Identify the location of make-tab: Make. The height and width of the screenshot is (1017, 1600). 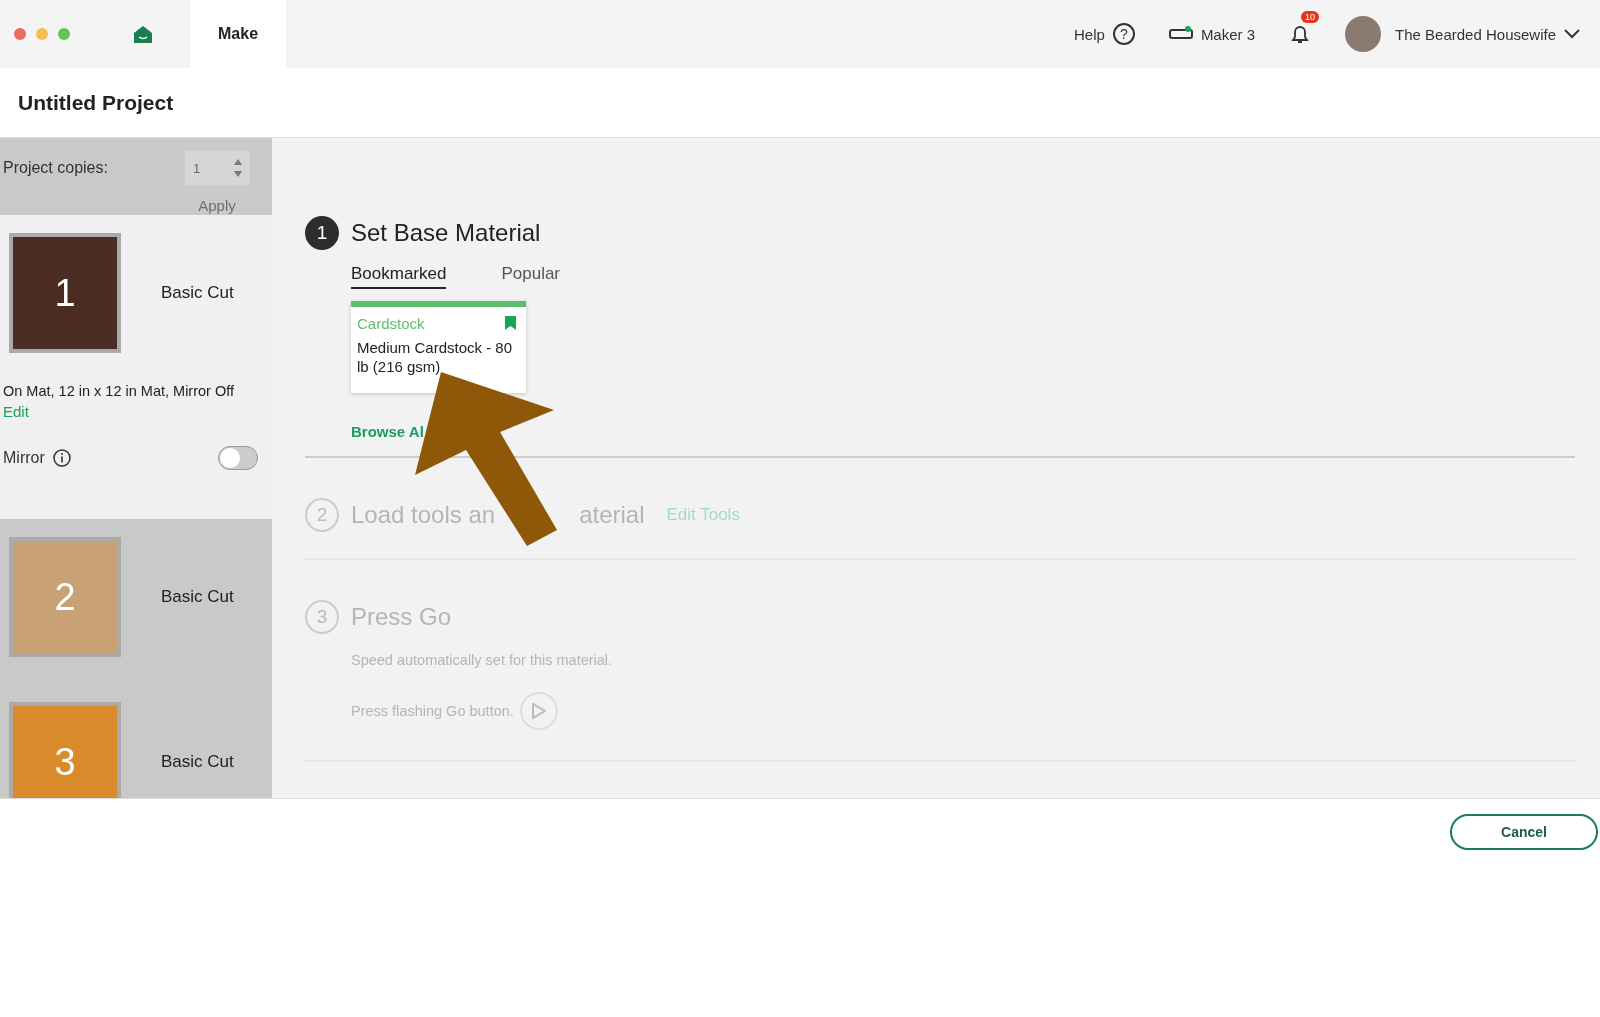
(238, 34).